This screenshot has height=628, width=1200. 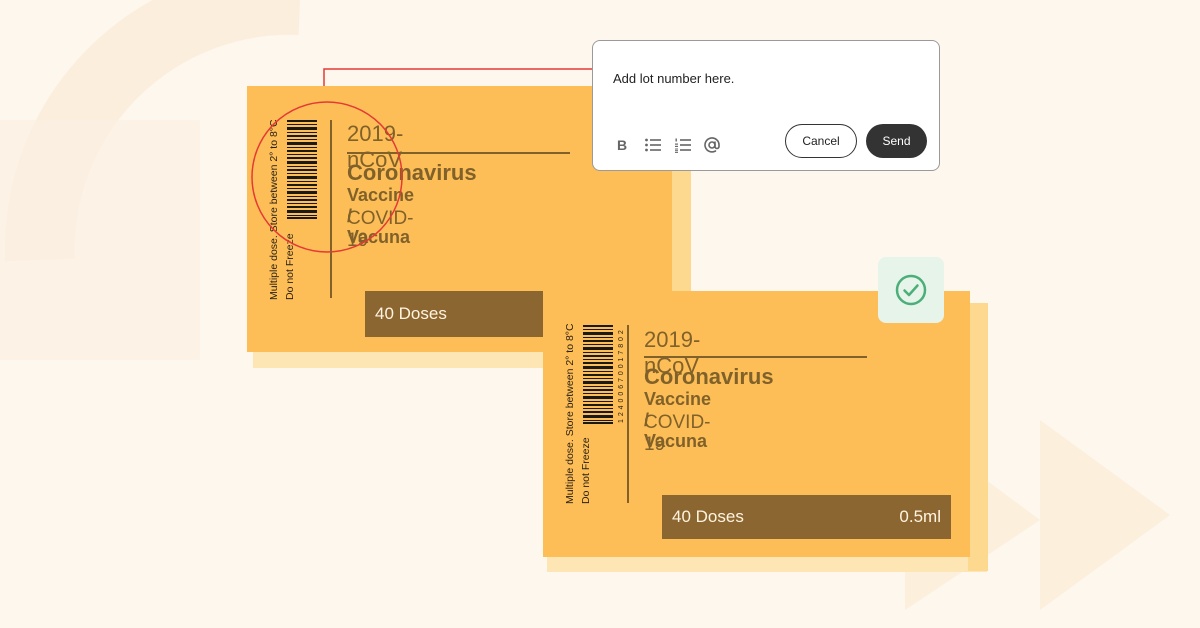 I want to click on box-right-side, so click(x=978, y=437).